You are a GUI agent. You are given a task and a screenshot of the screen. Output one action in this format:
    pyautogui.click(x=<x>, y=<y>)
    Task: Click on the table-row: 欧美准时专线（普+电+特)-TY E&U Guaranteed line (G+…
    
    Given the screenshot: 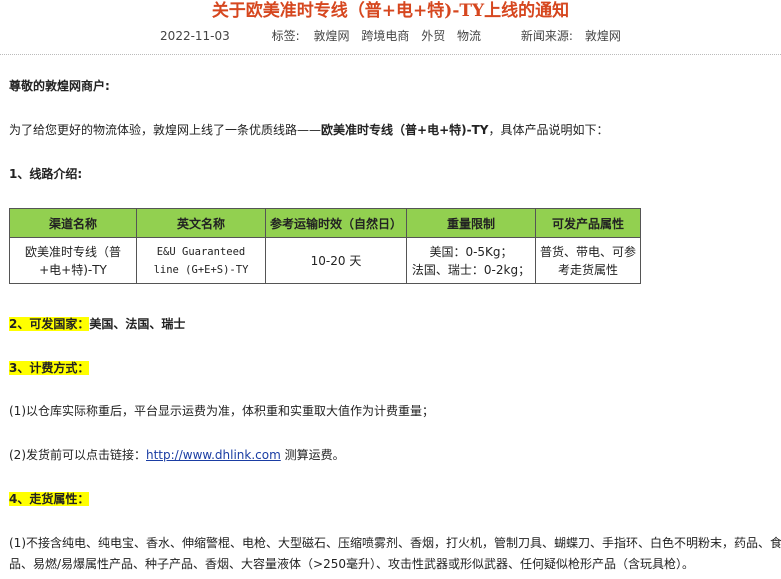 What is the action you would take?
    pyautogui.click(x=325, y=260)
    